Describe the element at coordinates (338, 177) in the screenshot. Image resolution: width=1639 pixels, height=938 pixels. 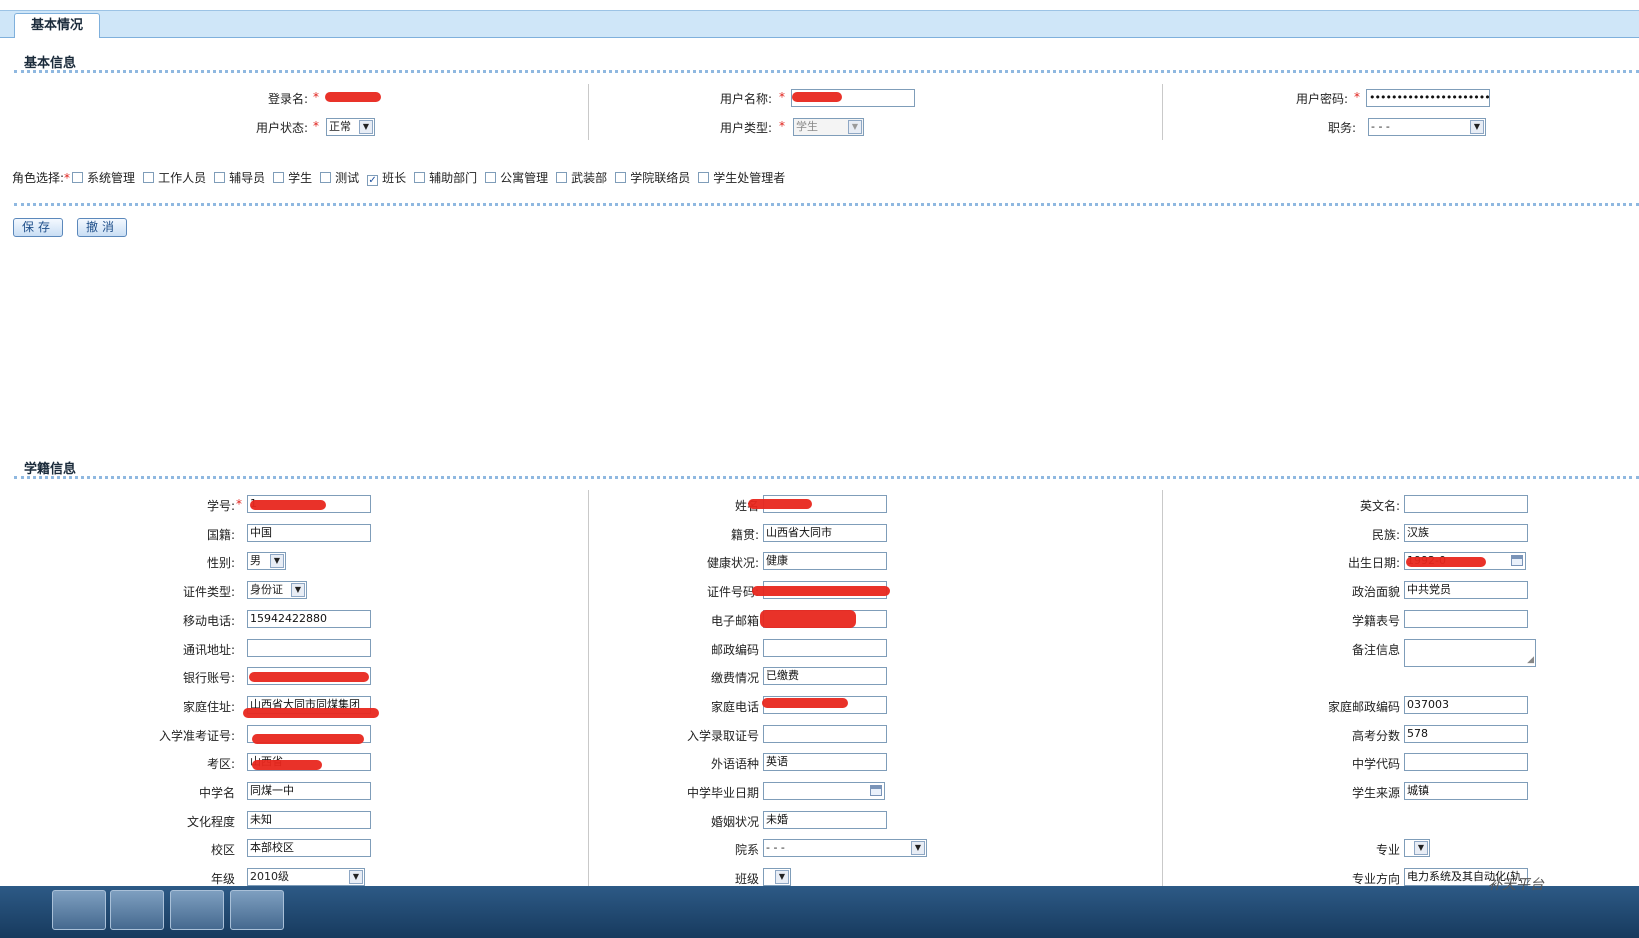
I see `role-option: 测试` at that location.